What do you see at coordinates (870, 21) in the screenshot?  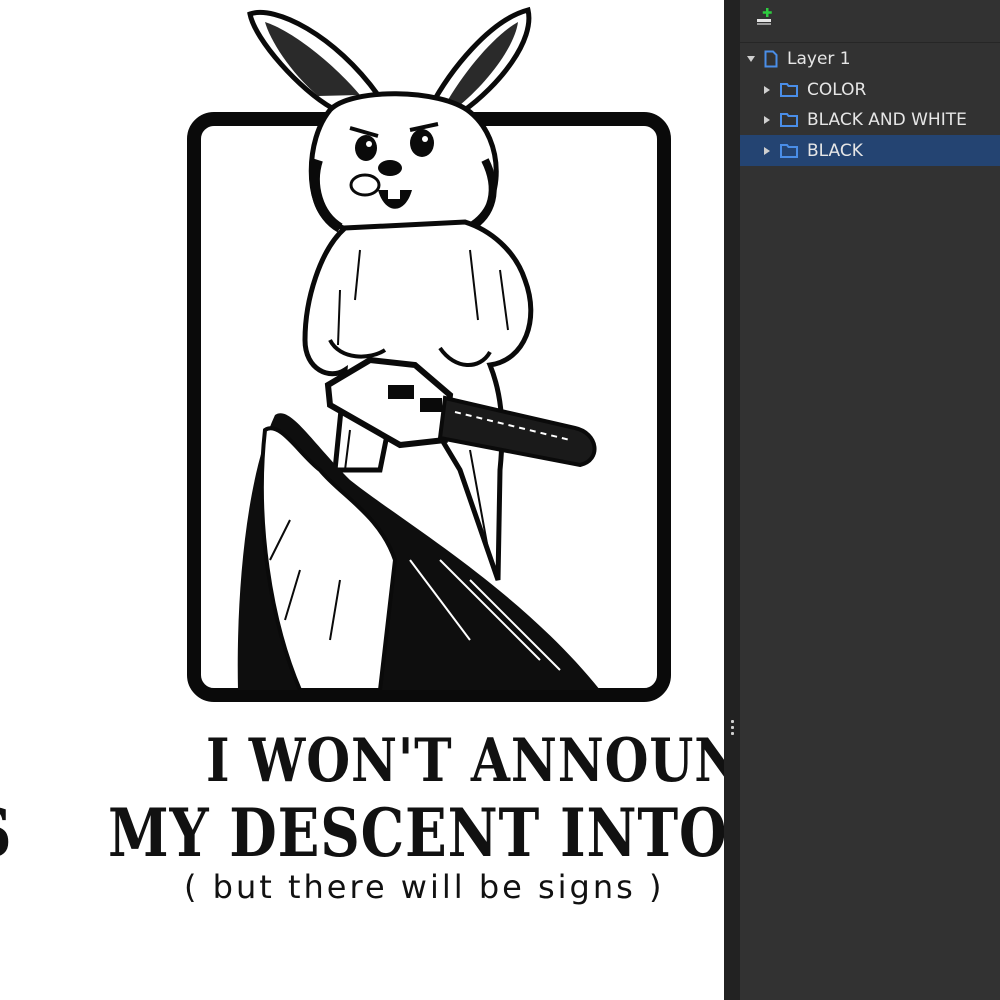 I see `layers-toolbar` at bounding box center [870, 21].